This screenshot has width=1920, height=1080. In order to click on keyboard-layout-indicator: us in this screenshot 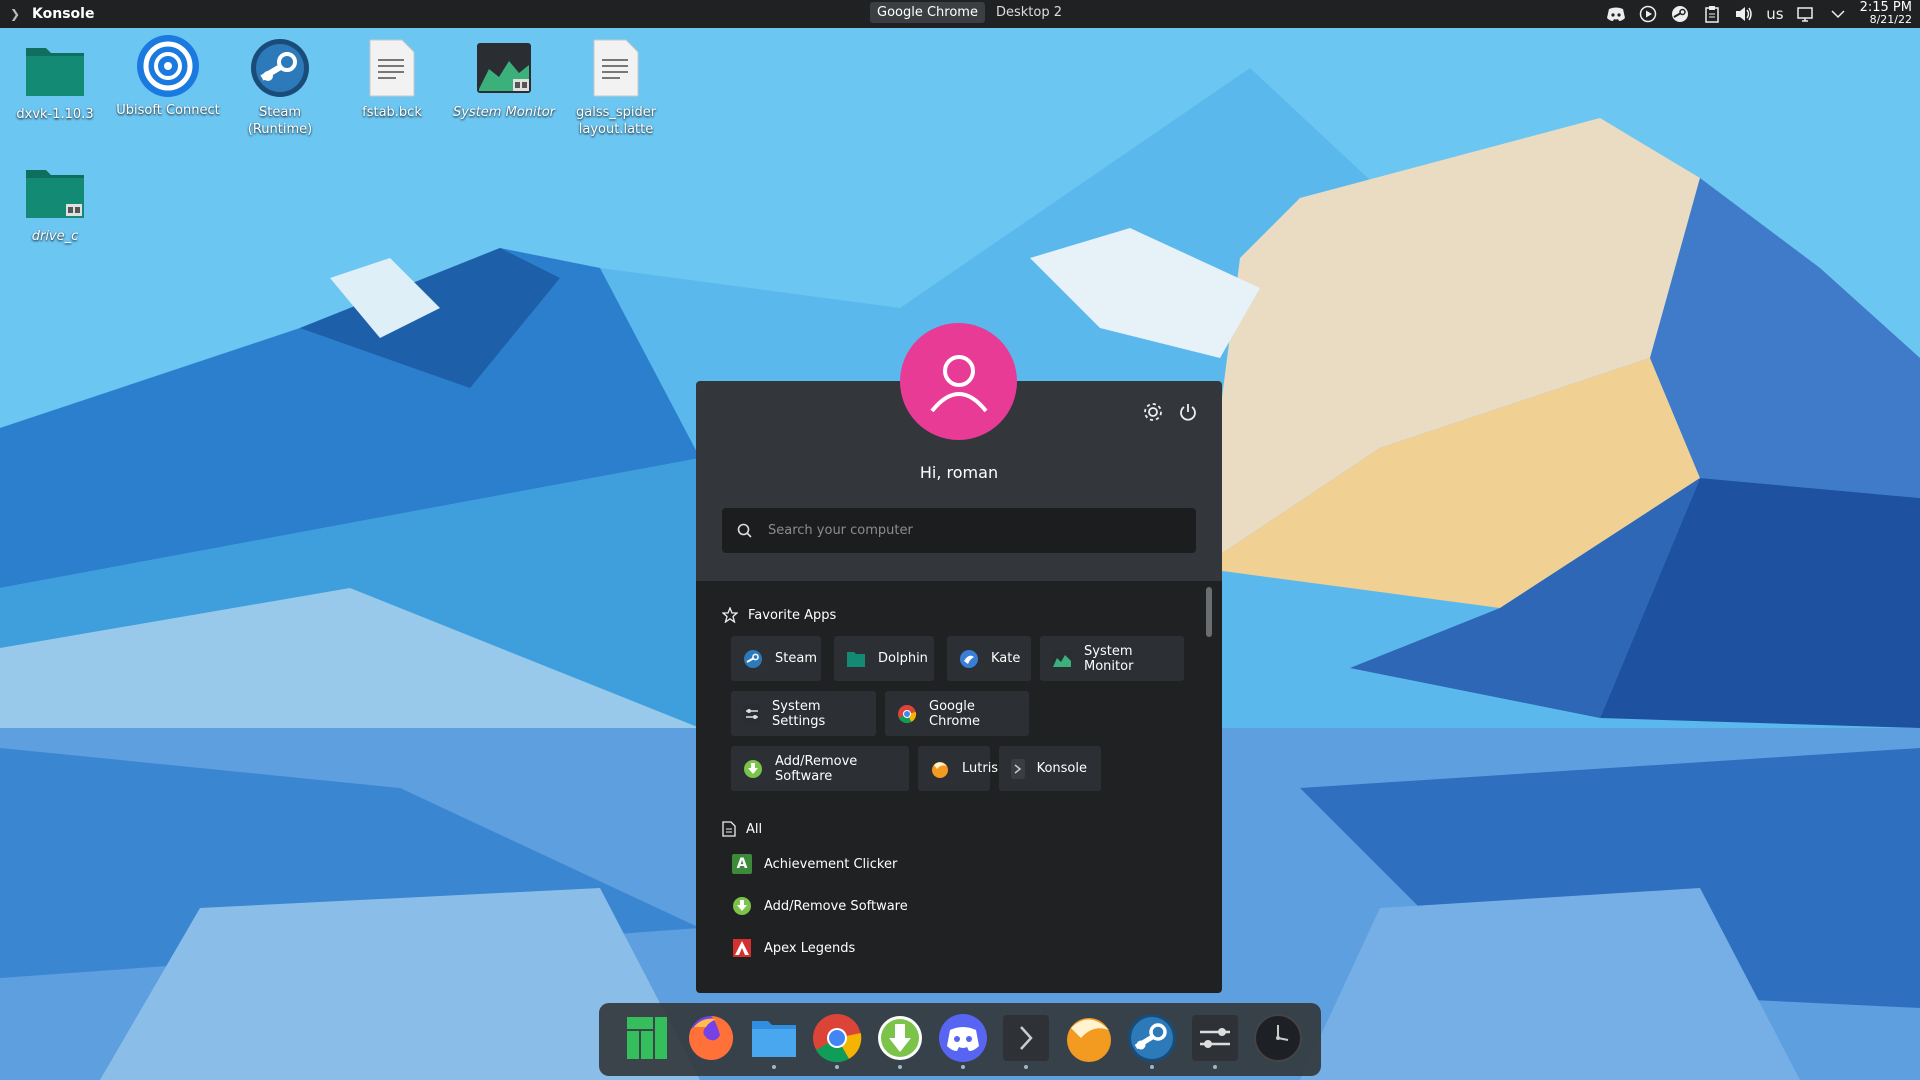, I will do `click(1774, 14)`.